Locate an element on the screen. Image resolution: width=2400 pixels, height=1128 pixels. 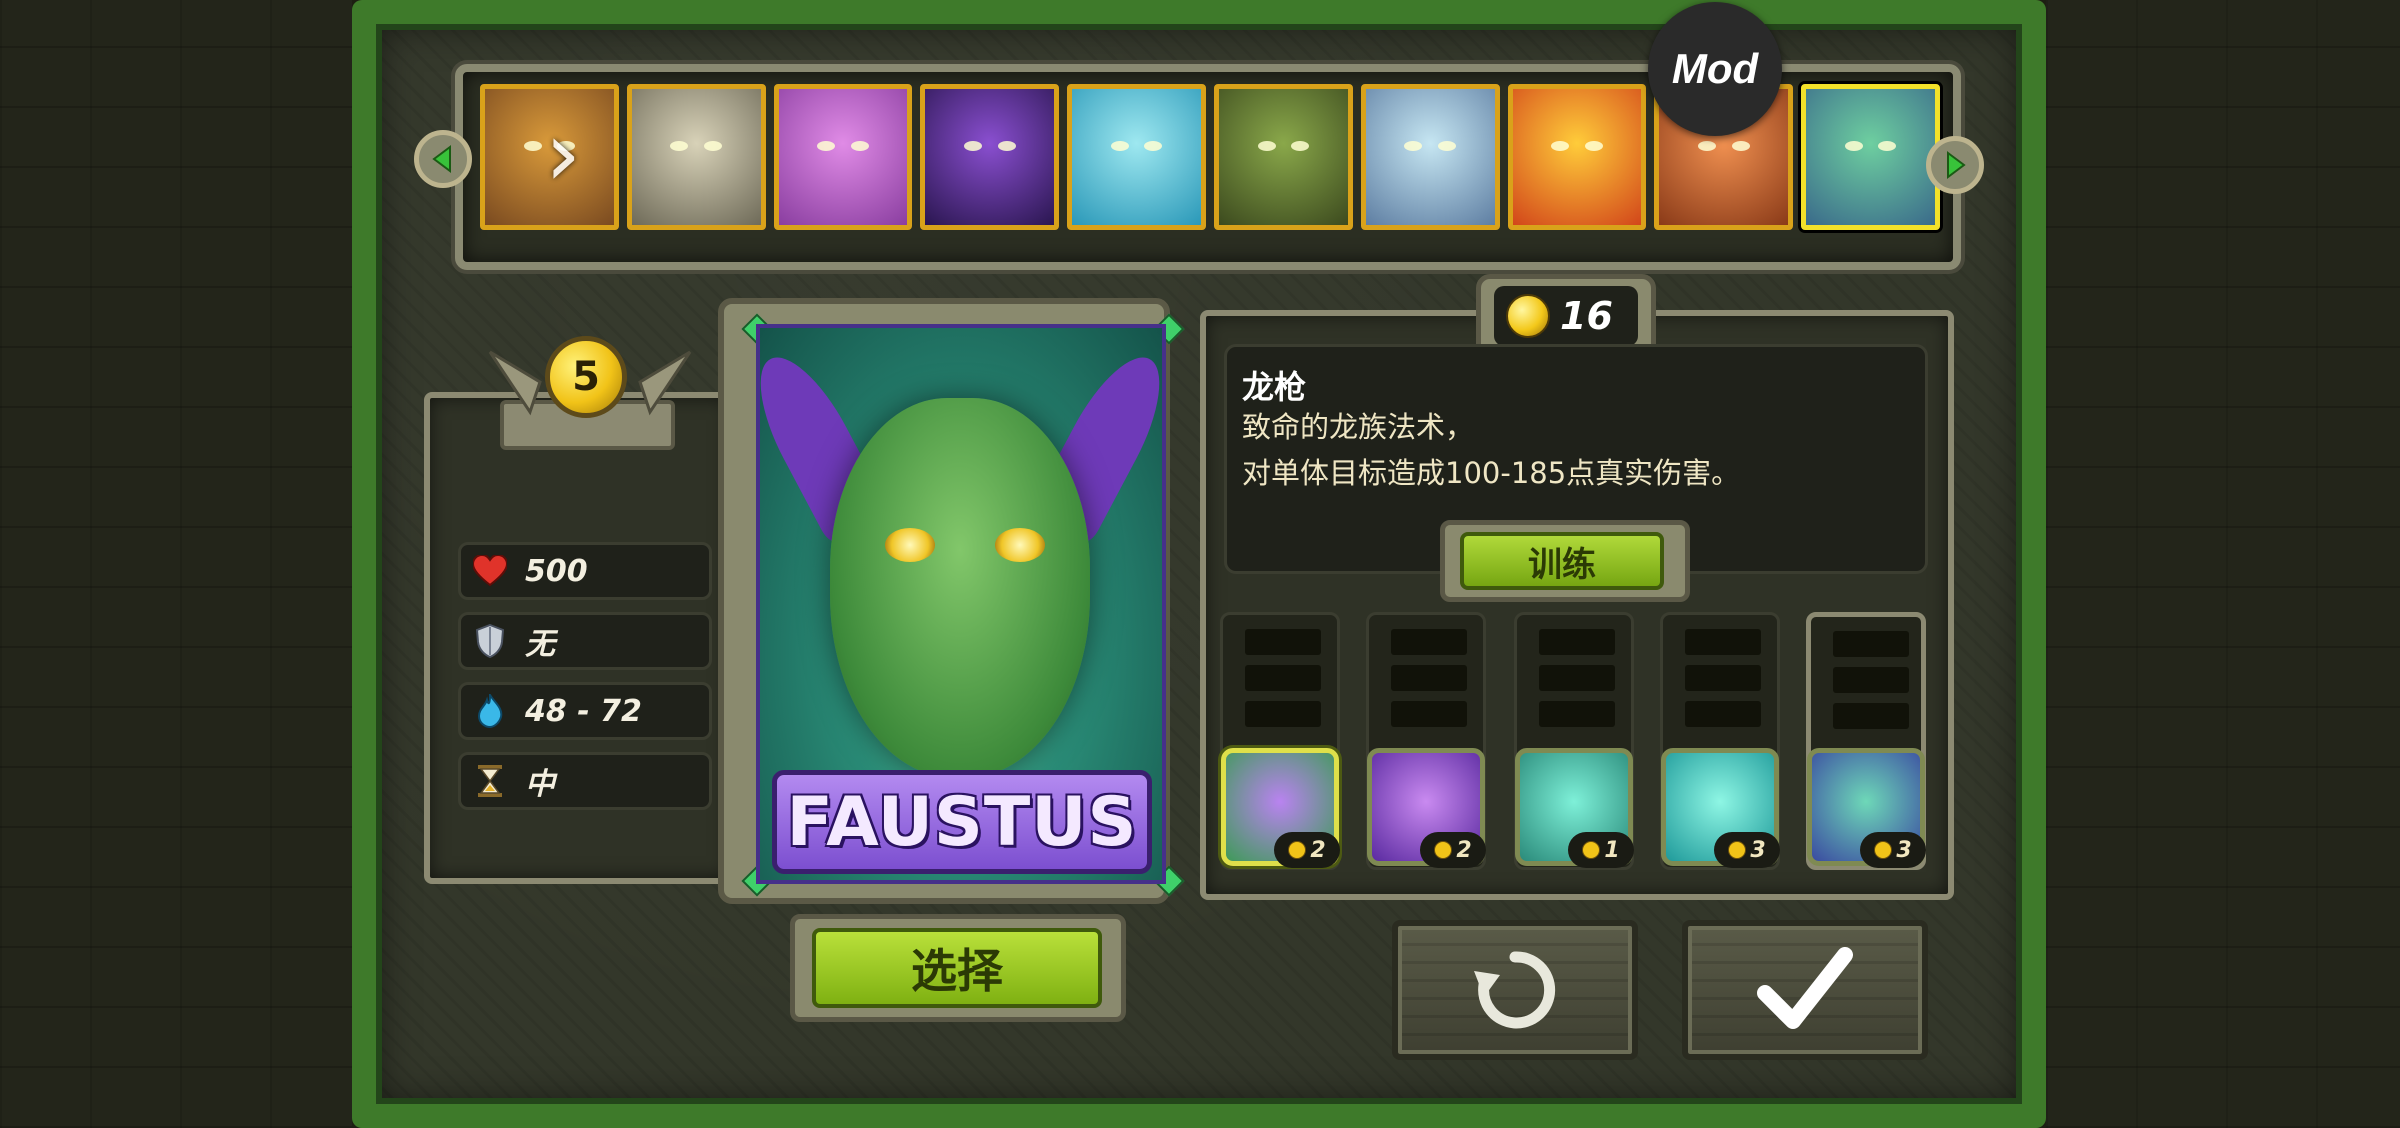
arrow-left-icon is located at coordinates (441, 159).